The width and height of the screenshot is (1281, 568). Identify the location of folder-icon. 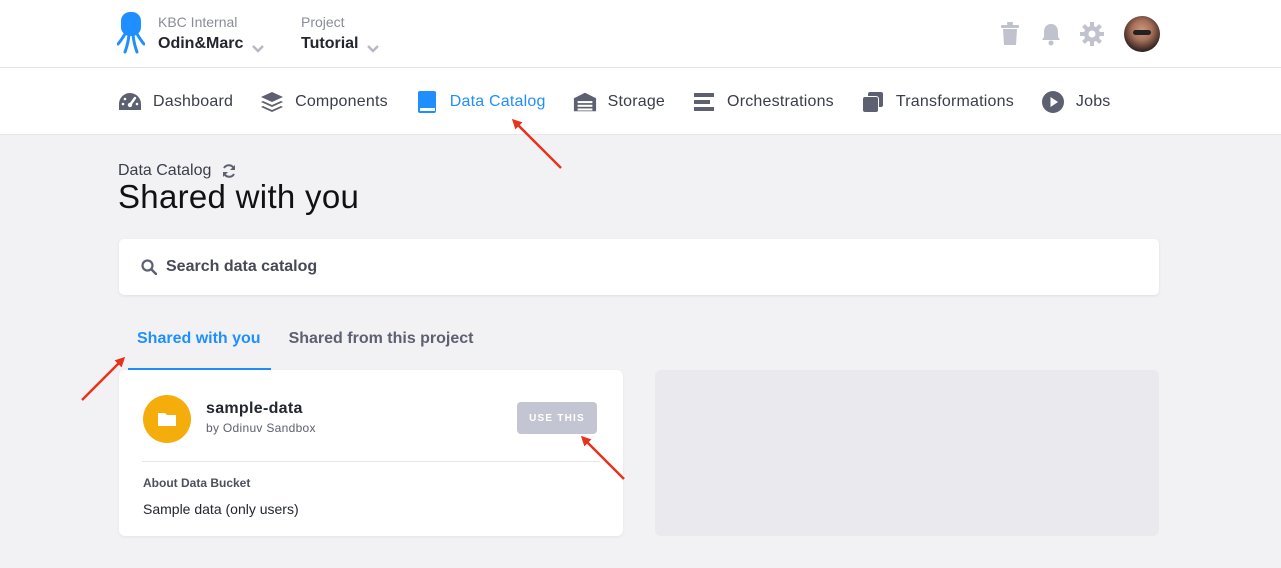
(167, 419).